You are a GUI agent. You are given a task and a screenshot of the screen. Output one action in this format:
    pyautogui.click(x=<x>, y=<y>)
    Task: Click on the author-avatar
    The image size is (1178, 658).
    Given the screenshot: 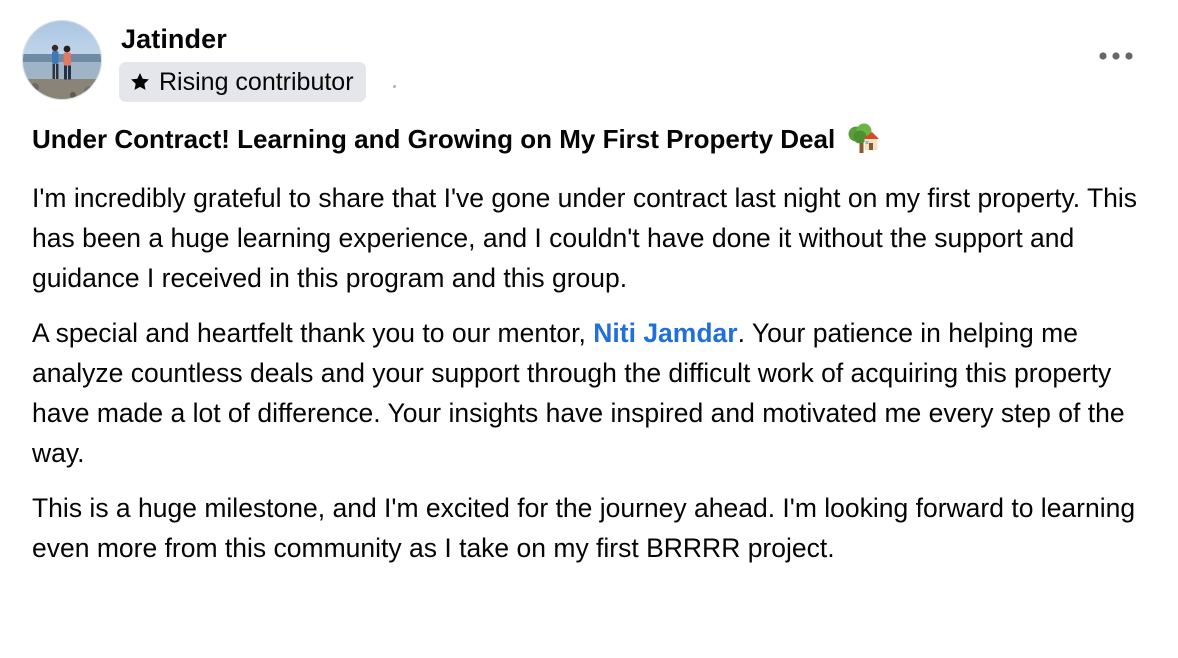 What is the action you would take?
    pyautogui.click(x=62, y=60)
    